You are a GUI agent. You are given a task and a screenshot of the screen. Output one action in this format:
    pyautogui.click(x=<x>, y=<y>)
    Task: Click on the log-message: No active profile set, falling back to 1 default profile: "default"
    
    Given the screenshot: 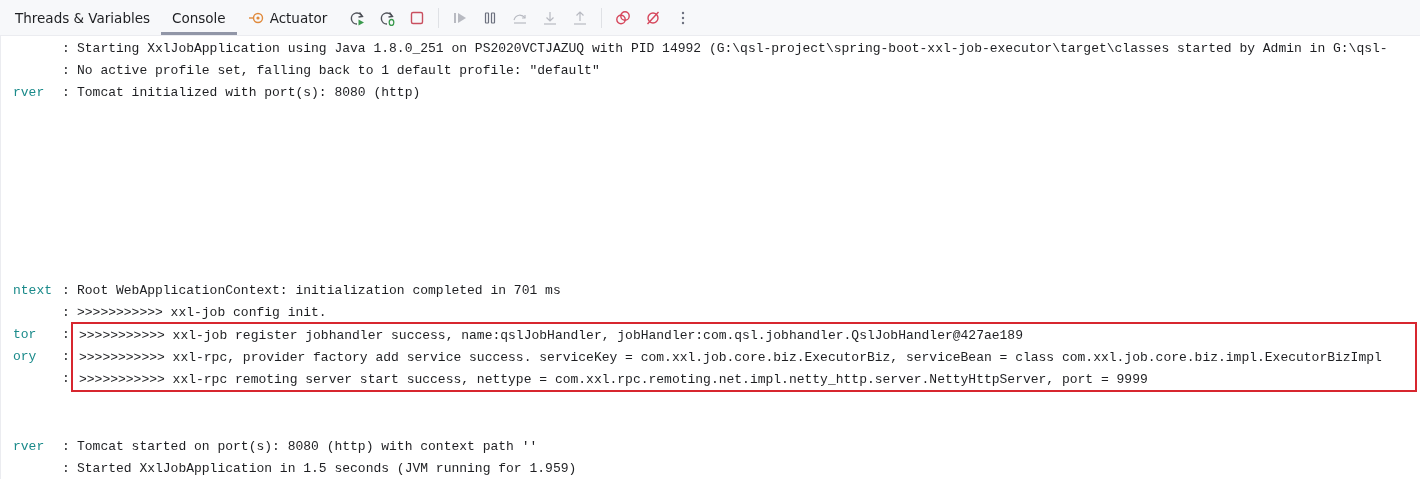 What is the action you would take?
    pyautogui.click(x=338, y=70)
    